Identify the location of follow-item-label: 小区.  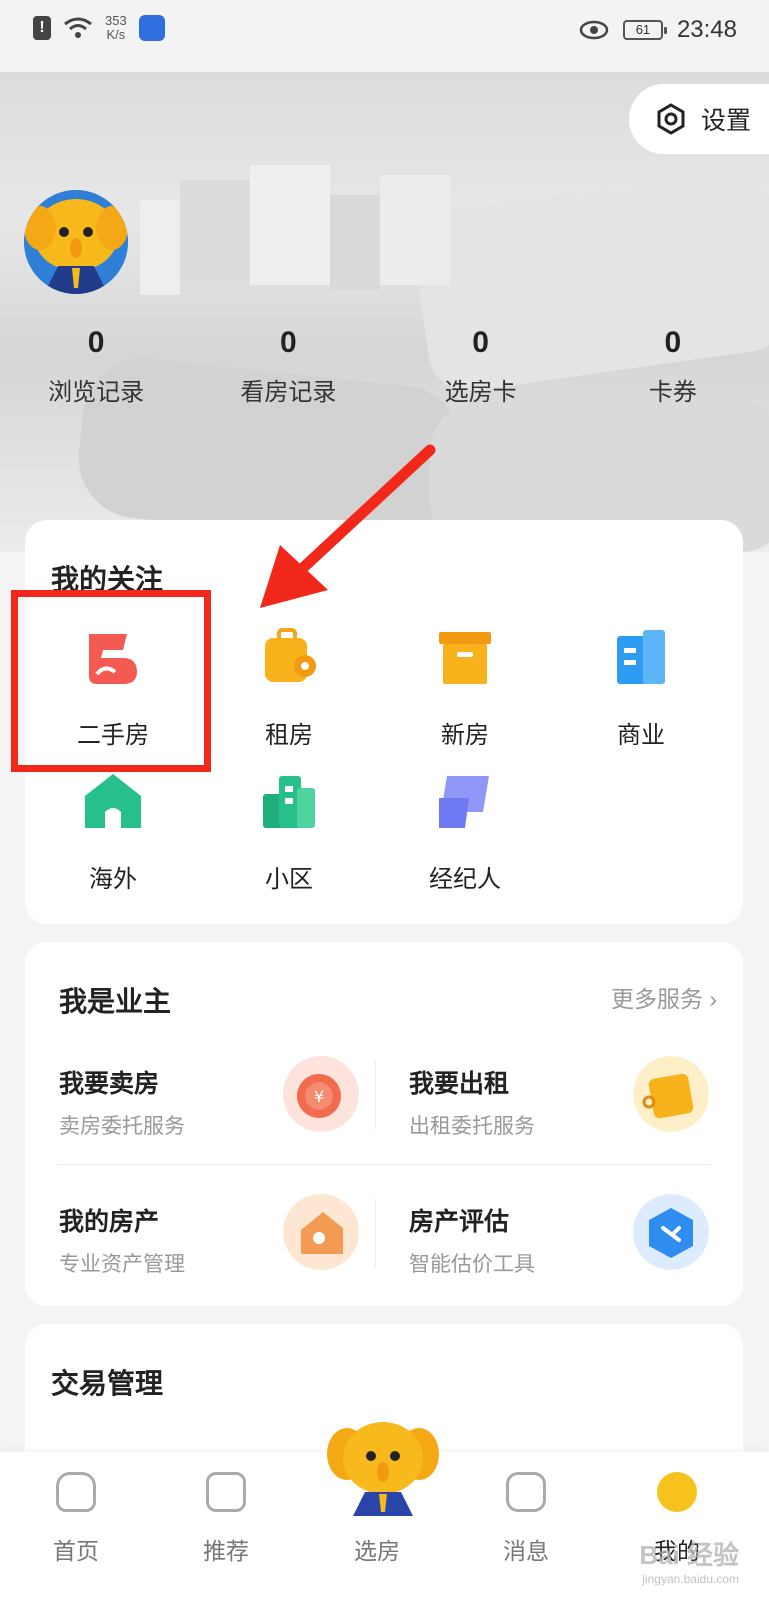
(289, 879).